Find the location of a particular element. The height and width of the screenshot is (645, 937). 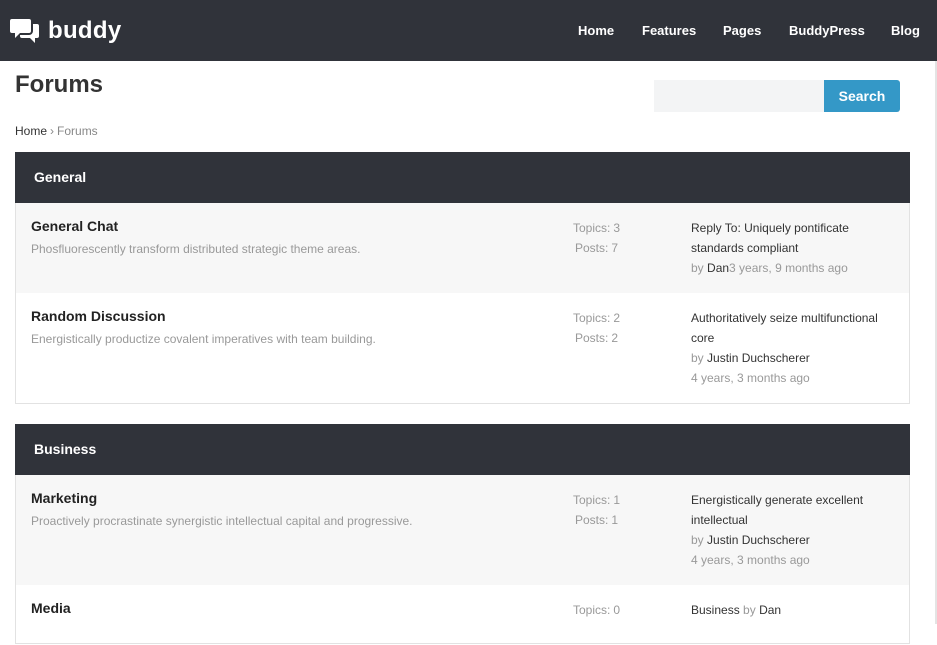

page-title: Forums is located at coordinates (59, 84).